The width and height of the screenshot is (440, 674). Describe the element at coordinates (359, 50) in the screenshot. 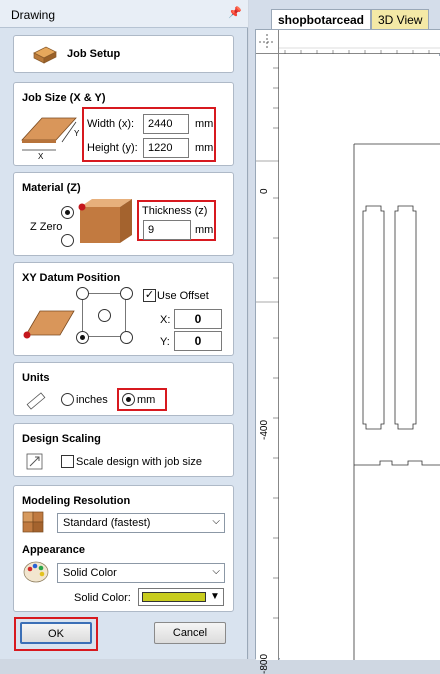

I see `ruler-top-ticks` at that location.